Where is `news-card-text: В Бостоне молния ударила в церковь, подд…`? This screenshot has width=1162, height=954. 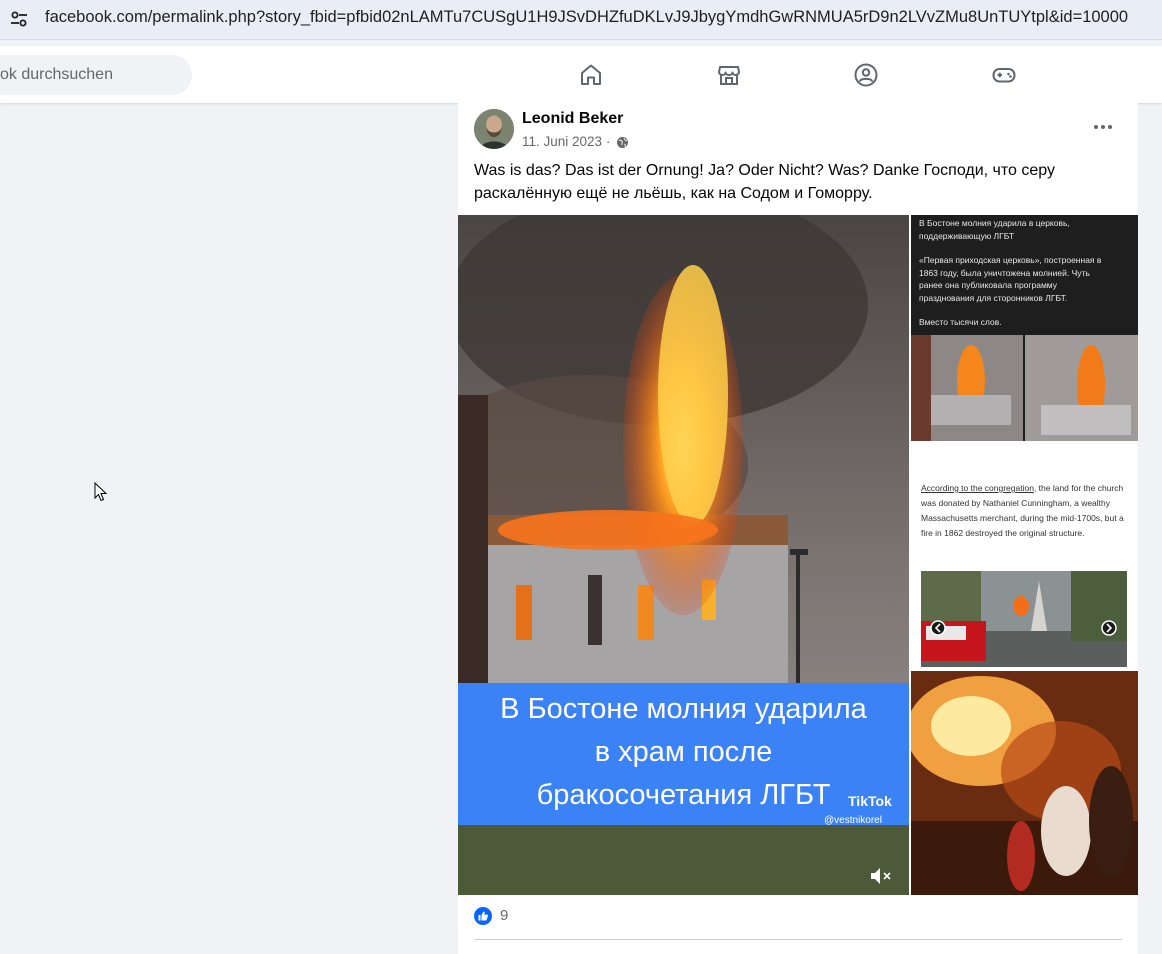 news-card-text: В Бостоне молния ударила в церковь, подд… is located at coordinates (1010, 272).